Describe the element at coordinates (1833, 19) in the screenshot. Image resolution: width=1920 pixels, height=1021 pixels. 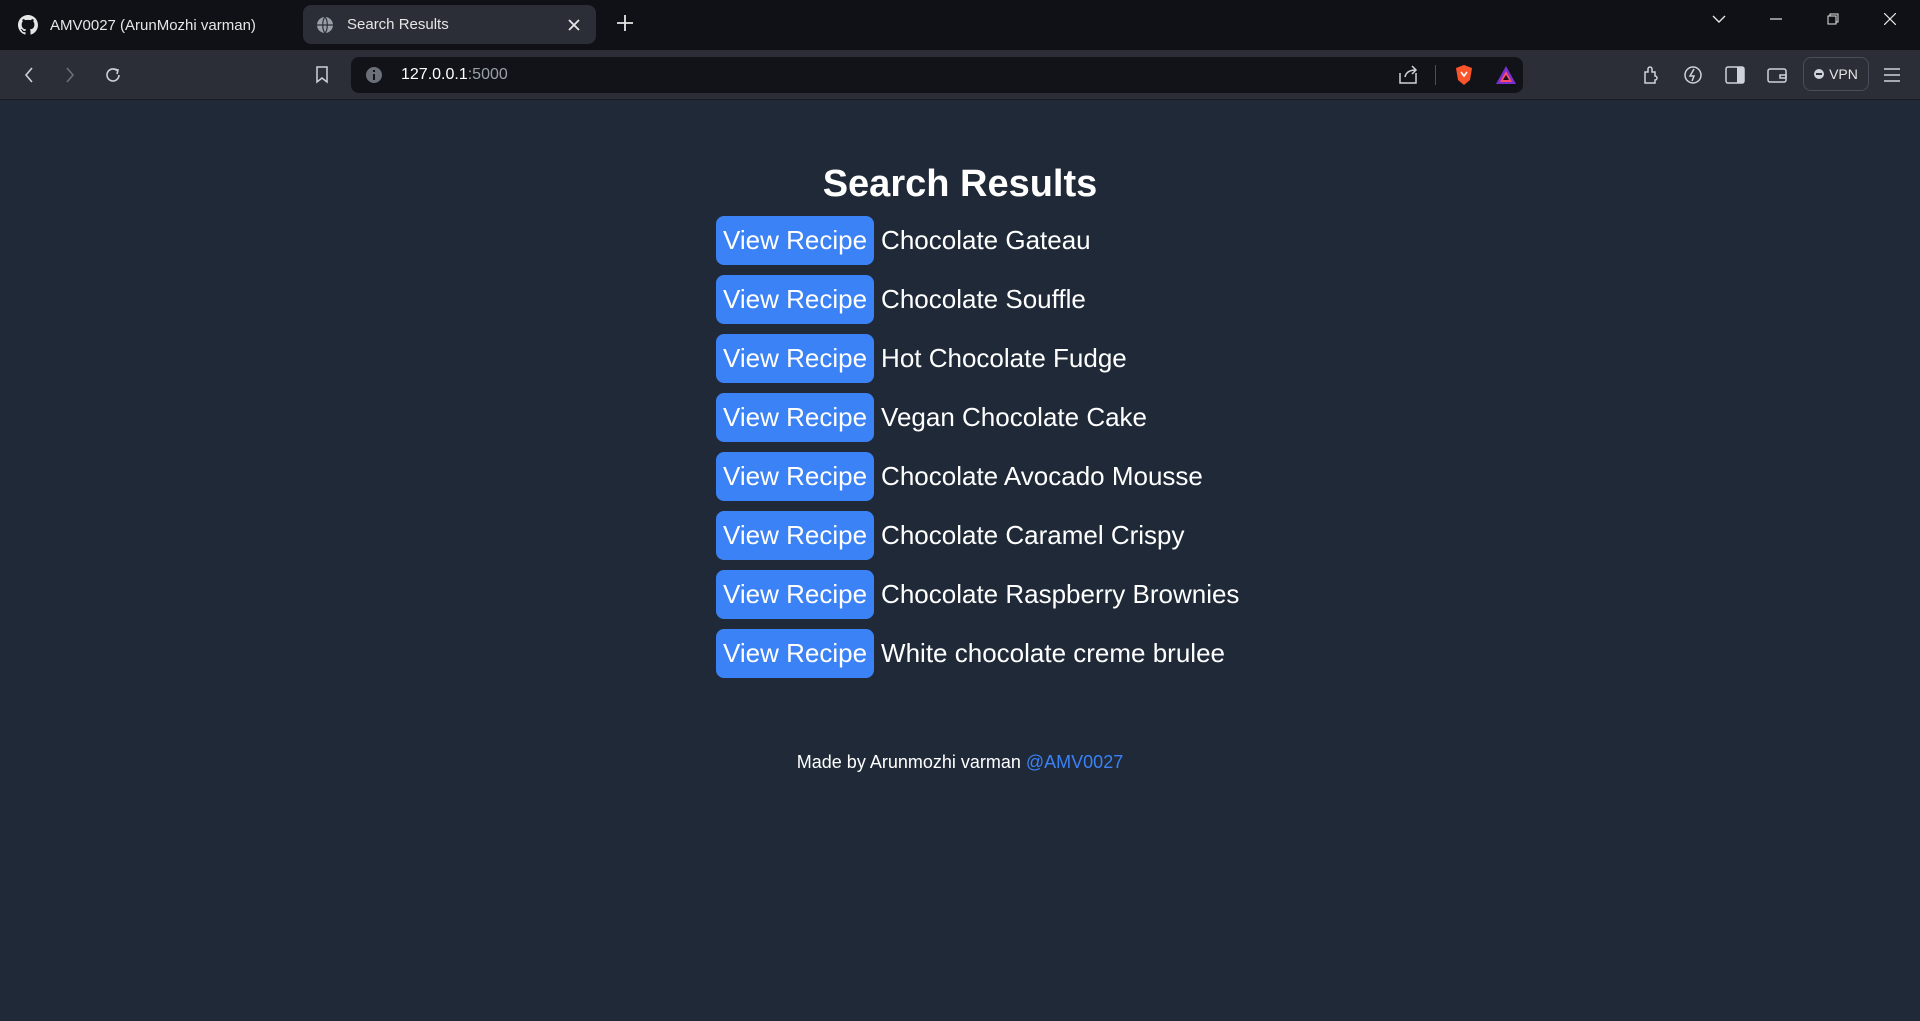
I see `restore-icon` at that location.